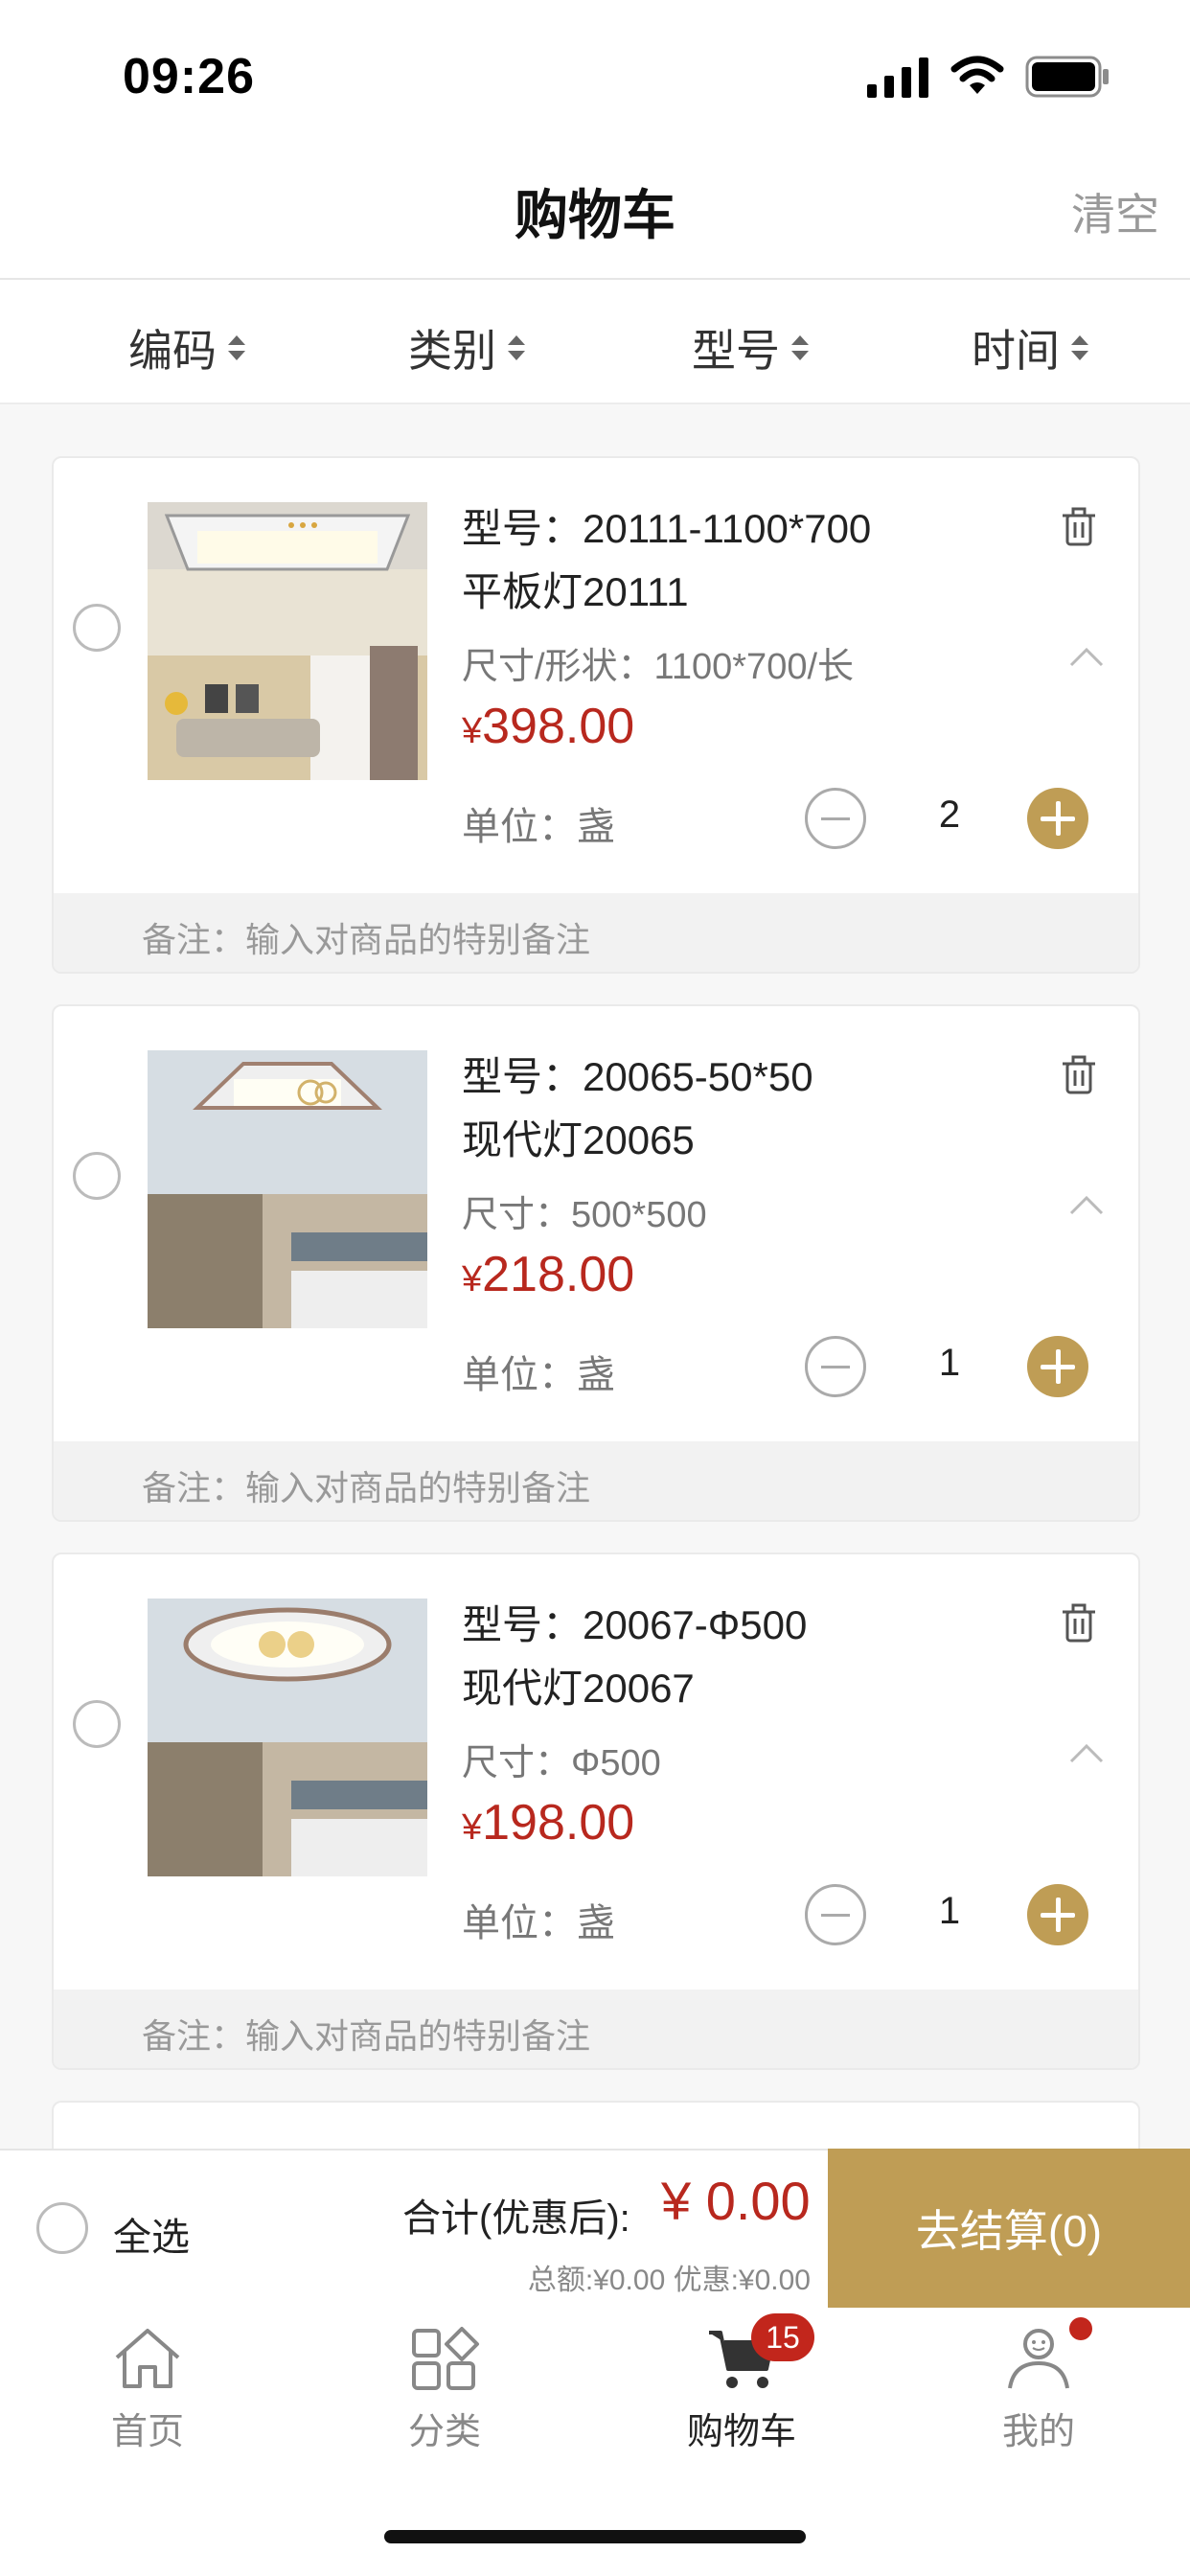 This screenshot has width=1190, height=2576. I want to click on tab-cart-label: 购物车, so click(741, 2432).